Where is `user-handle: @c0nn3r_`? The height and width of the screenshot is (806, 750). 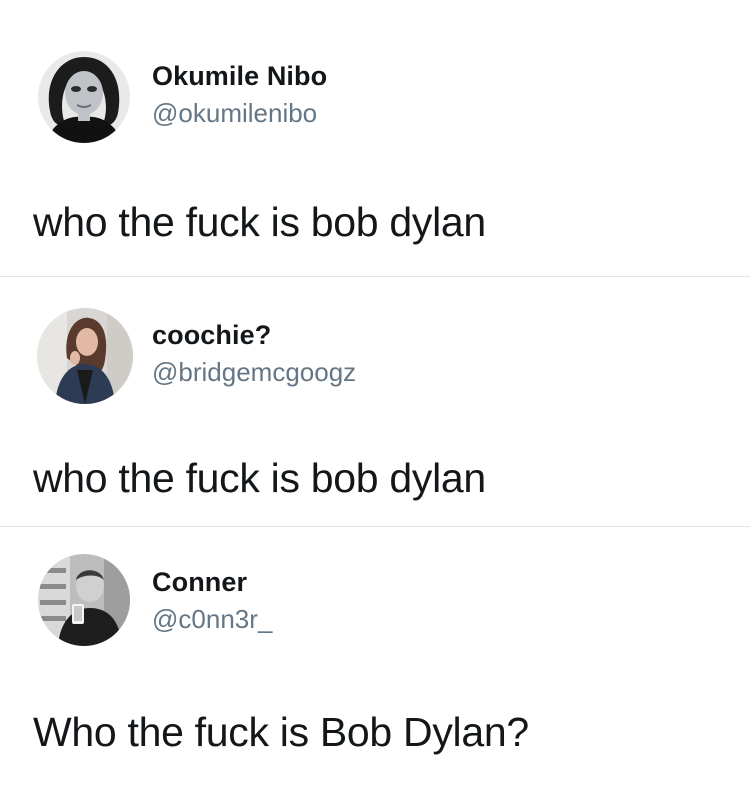 user-handle: @c0nn3r_ is located at coordinates (212, 619).